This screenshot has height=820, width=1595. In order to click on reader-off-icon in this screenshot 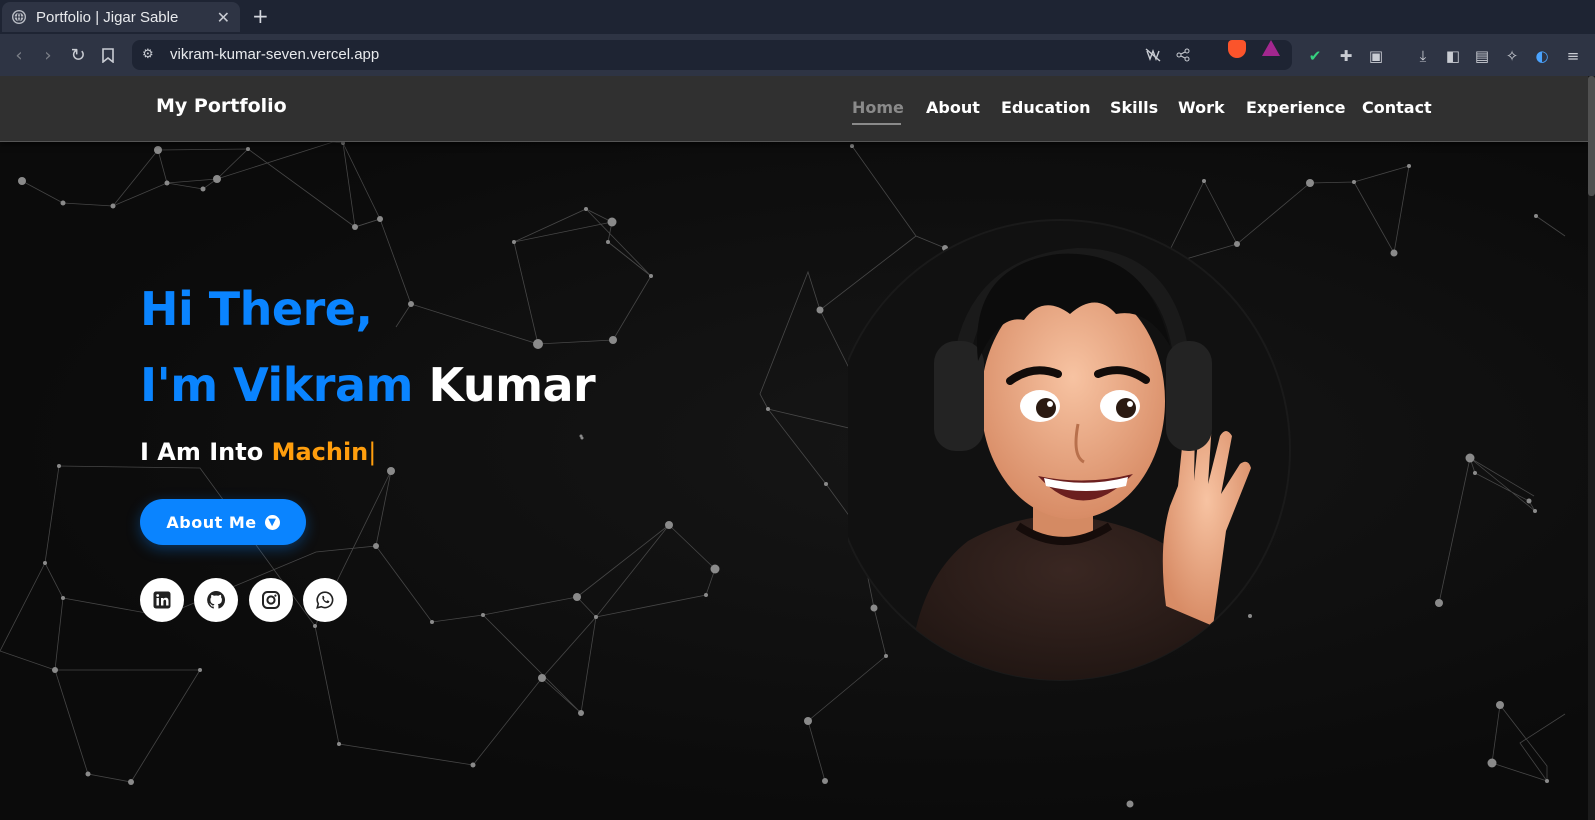, I will do `click(1153, 55)`.